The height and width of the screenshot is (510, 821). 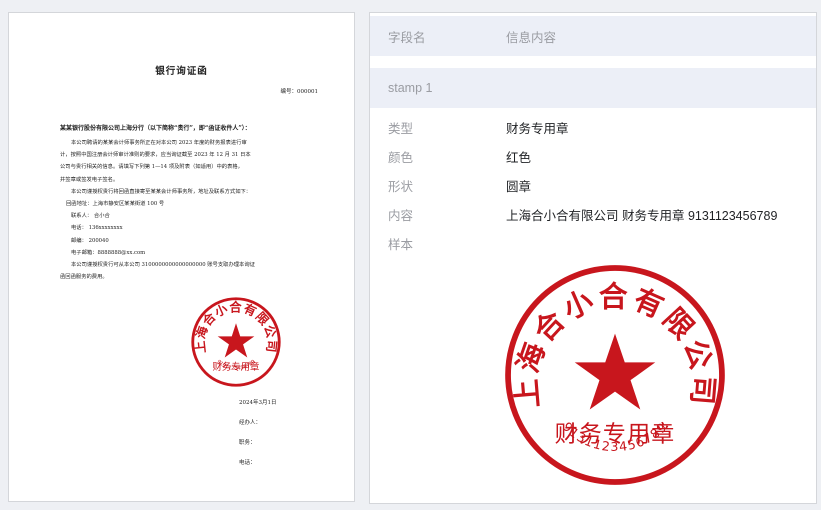 I want to click on document-line: 公司与贵行相关的信息。请填写下列第 1—14 项及附表（如适用）中的表格，, so click(x=151, y=167).